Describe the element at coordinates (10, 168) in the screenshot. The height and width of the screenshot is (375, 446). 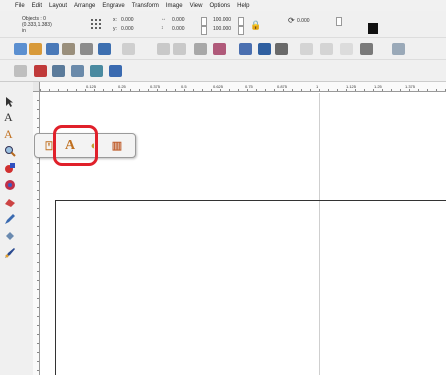
I see `shape-tool-icon` at that location.